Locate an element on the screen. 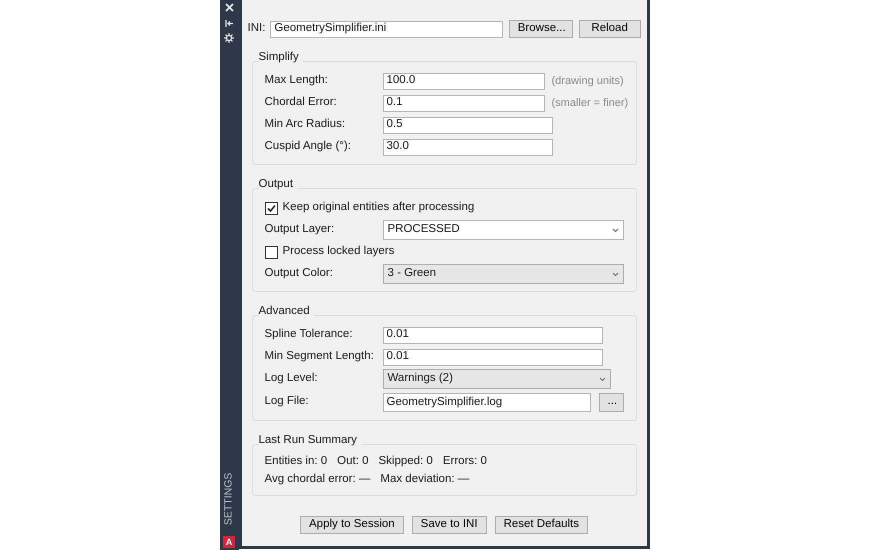 The height and width of the screenshot is (550, 876). text-field: 0.1 is located at coordinates (463, 103).